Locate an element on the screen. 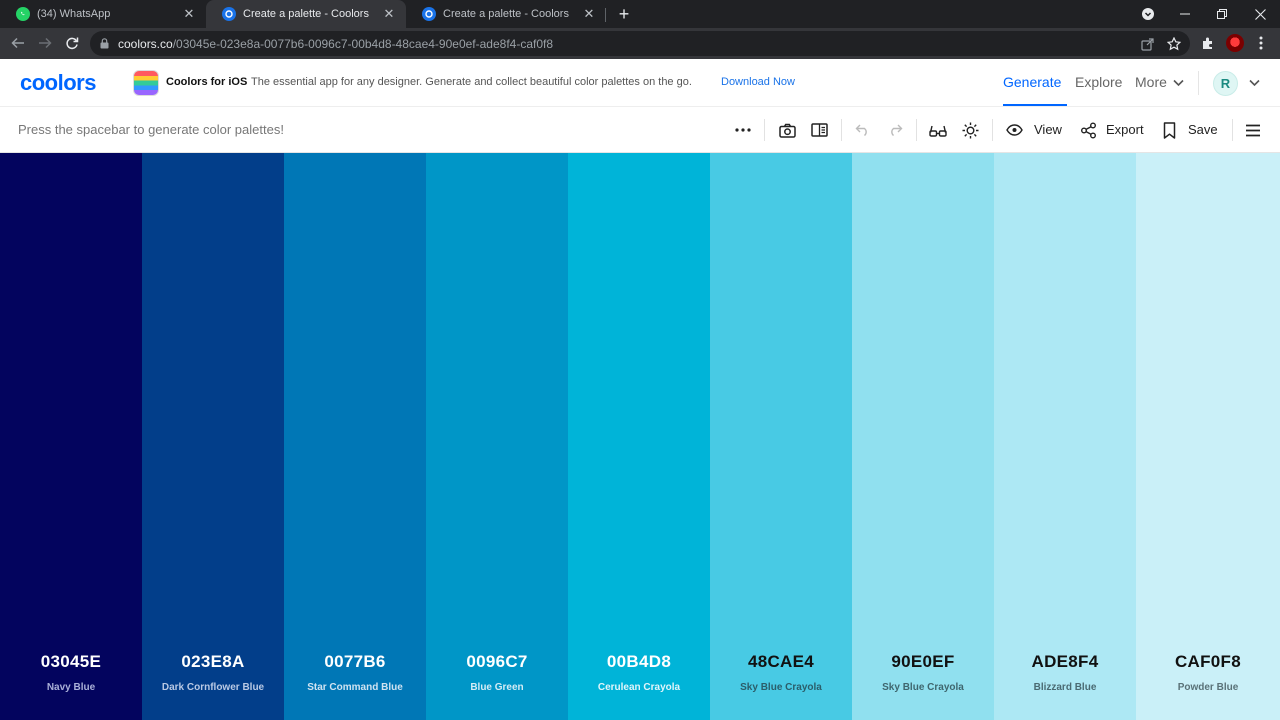 The image size is (1280, 720). view-button: View is located at coordinates (1048, 129).